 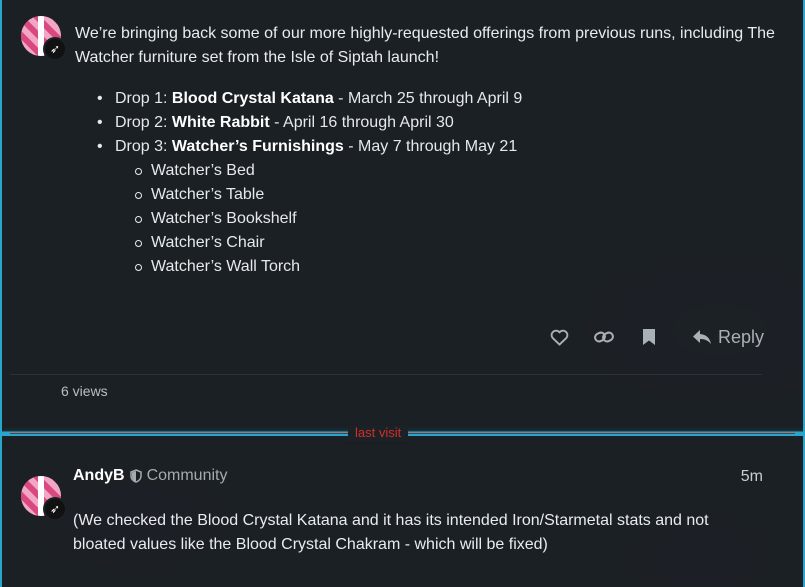 I want to click on post-author: AndyB Community, so click(x=150, y=476).